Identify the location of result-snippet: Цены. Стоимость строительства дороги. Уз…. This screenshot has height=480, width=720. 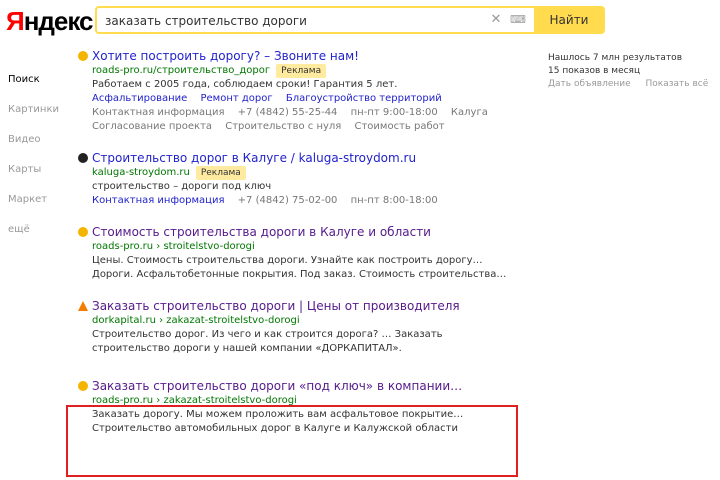
(287, 260).